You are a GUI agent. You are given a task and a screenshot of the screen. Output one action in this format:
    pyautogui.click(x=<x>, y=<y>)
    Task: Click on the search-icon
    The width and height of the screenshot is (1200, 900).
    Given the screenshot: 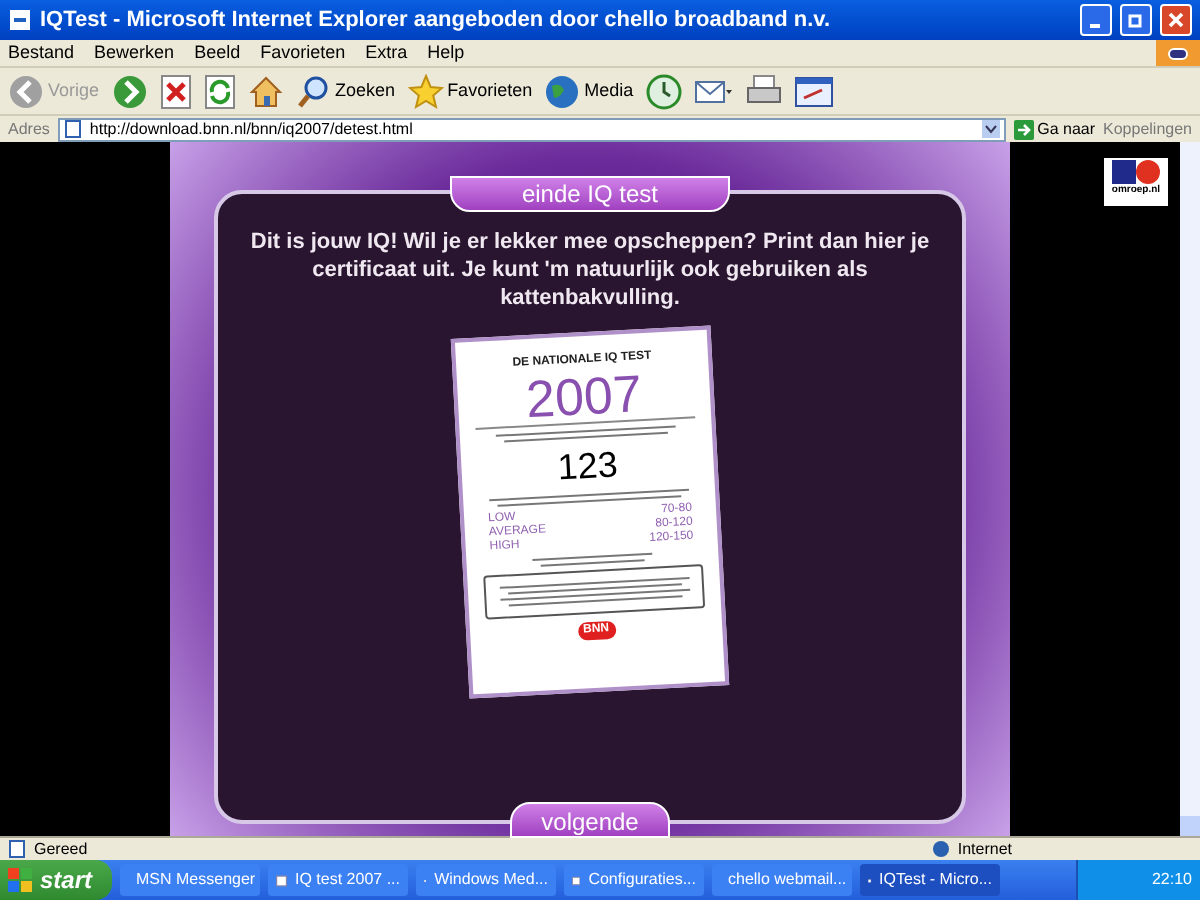 What is the action you would take?
    pyautogui.click(x=313, y=91)
    